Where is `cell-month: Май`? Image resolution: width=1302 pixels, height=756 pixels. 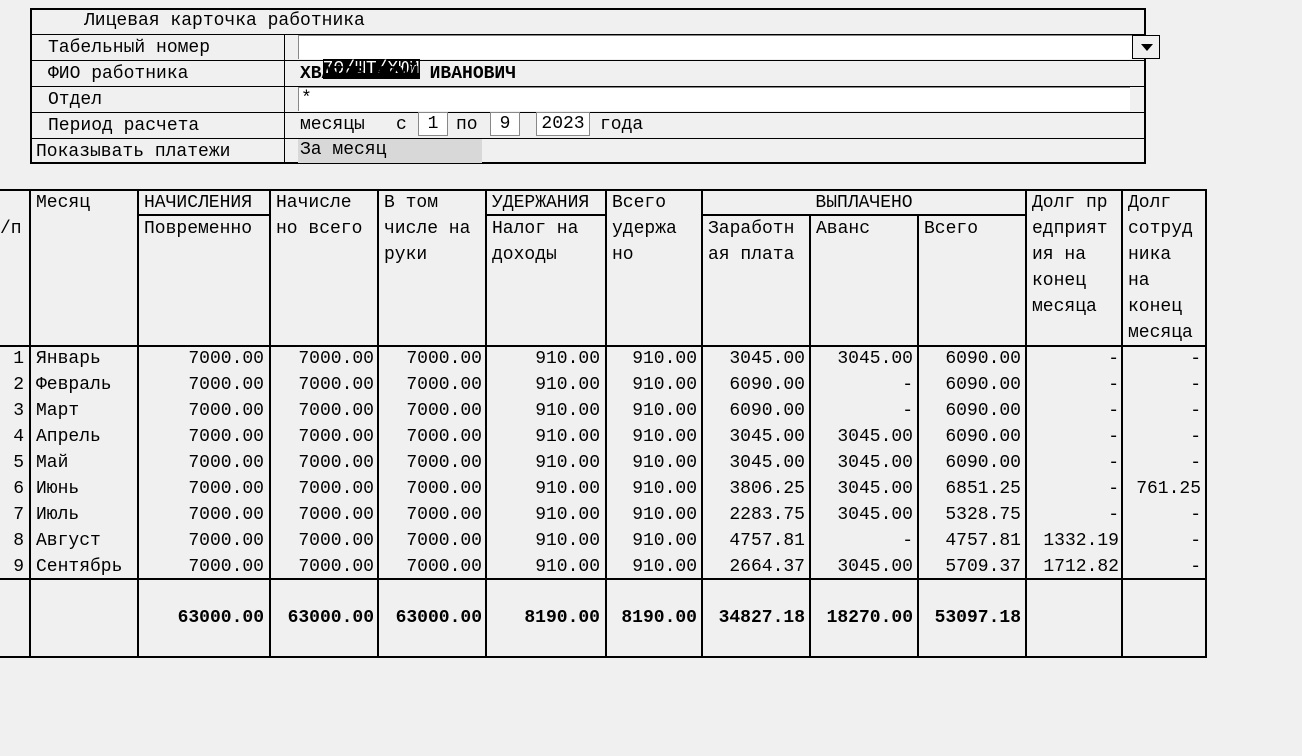
cell-month: Май is located at coordinates (86, 463).